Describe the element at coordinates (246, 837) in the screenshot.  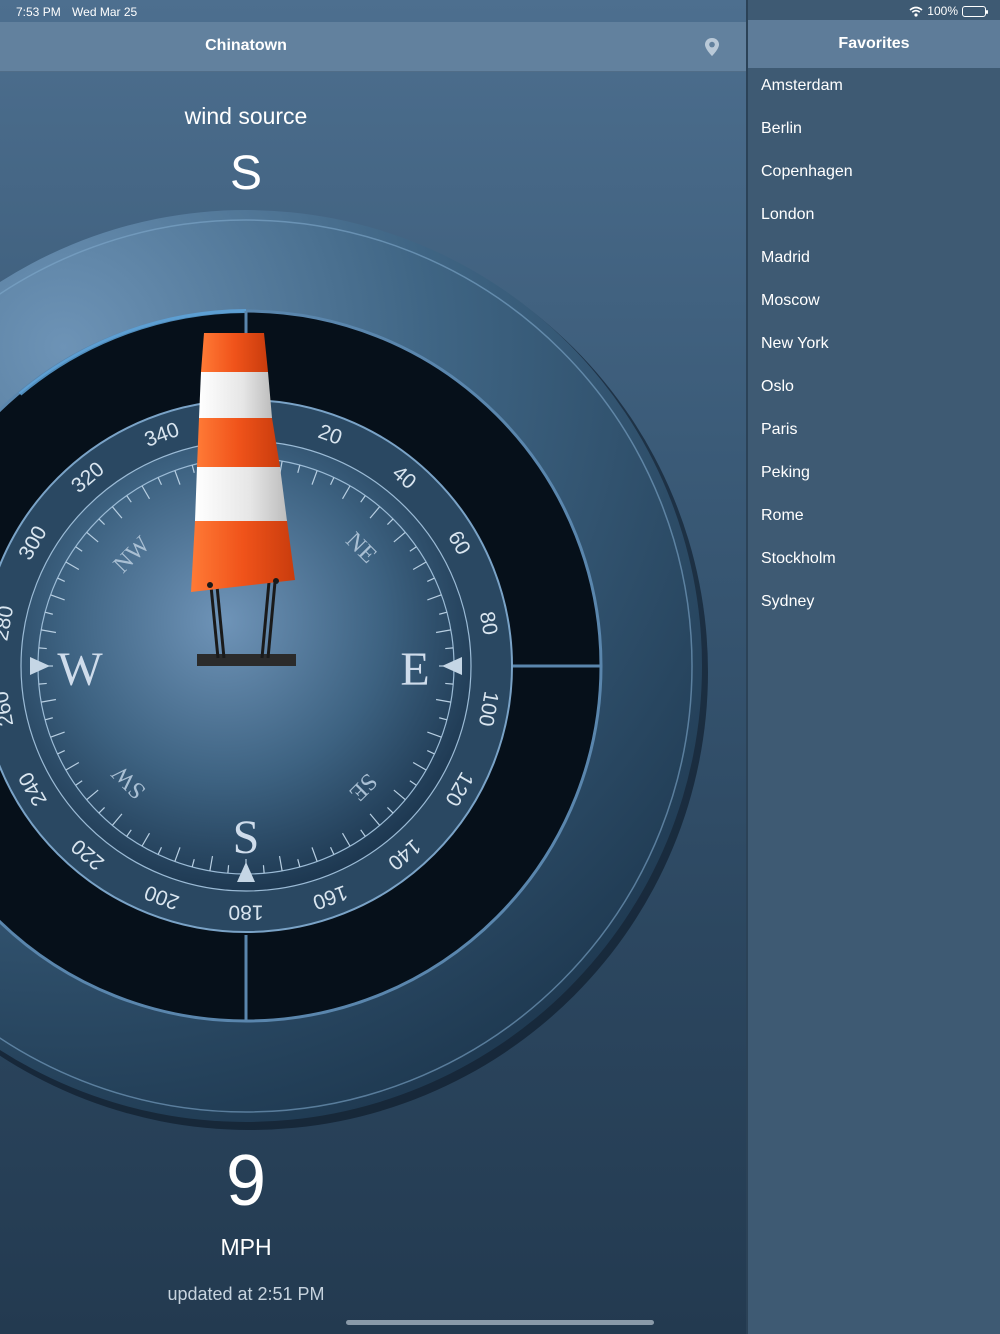
I see `cardinal-s: S` at that location.